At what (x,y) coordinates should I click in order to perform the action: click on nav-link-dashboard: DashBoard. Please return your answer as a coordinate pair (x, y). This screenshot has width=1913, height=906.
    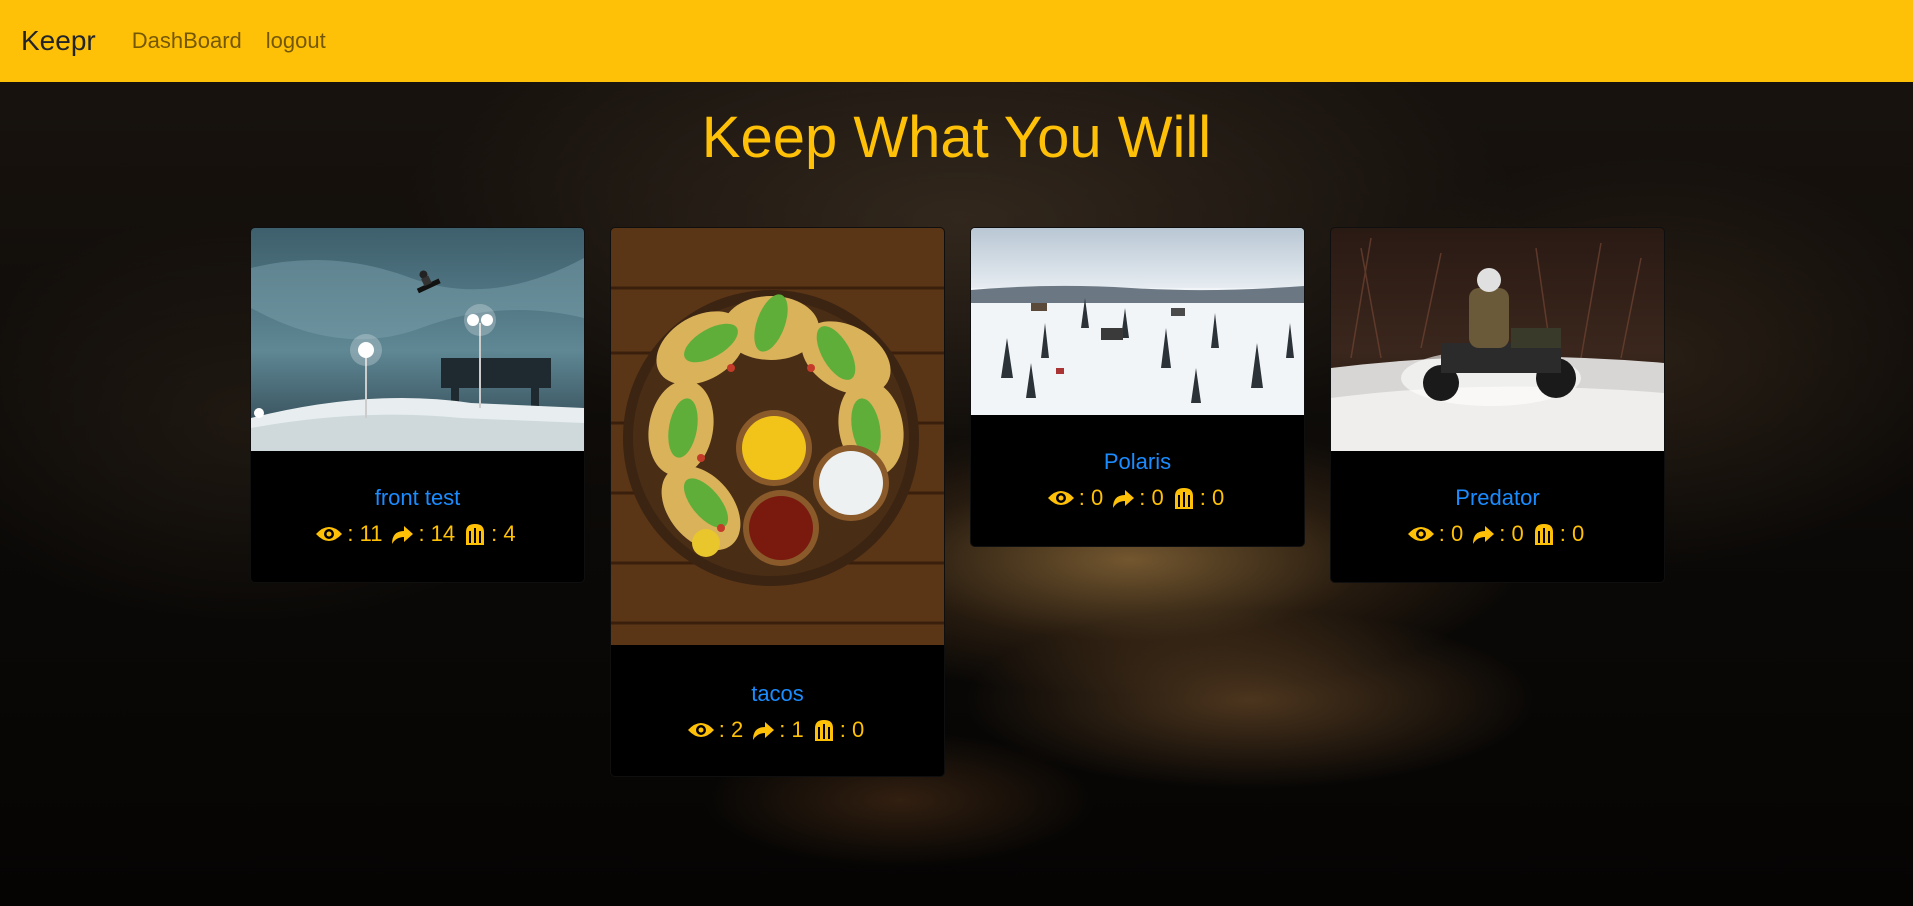
    Looking at the image, I should click on (187, 41).